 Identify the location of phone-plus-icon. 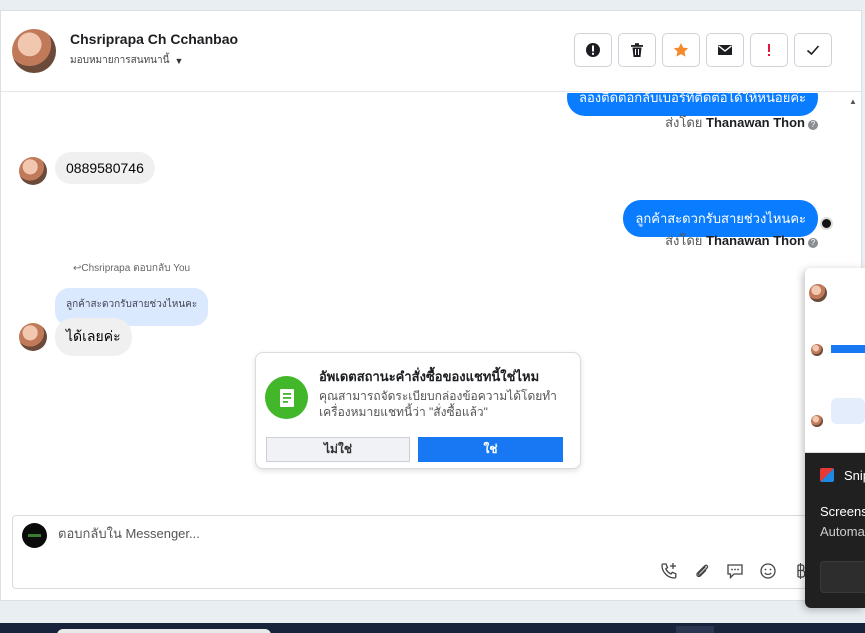
(669, 571).